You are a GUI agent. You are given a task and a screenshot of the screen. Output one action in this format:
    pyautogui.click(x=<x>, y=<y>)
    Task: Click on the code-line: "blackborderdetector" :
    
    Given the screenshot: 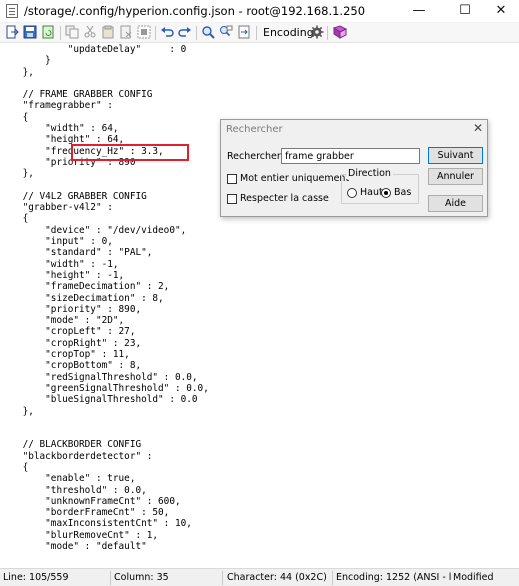 What is the action you would take?
    pyautogui.click(x=76, y=456)
    